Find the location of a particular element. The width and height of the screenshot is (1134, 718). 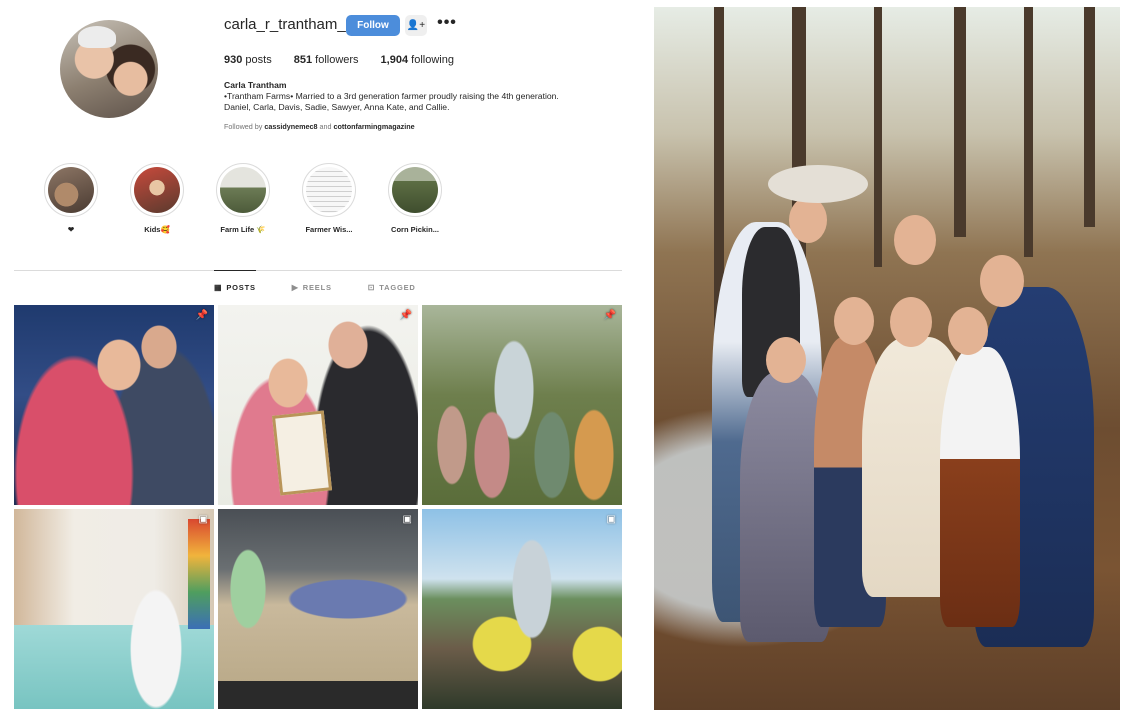

posts-count: 930 is located at coordinates (233, 60).